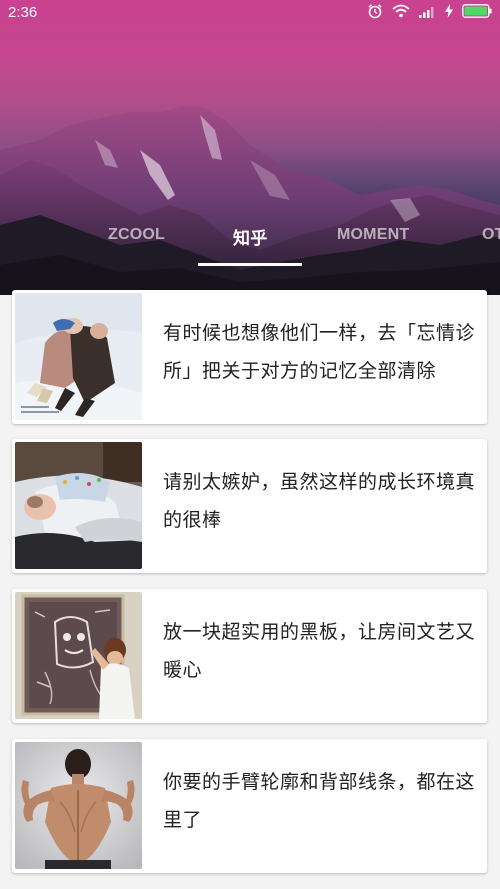 This screenshot has height=889, width=500. Describe the element at coordinates (427, 13) in the screenshot. I see `signal-icon` at that location.